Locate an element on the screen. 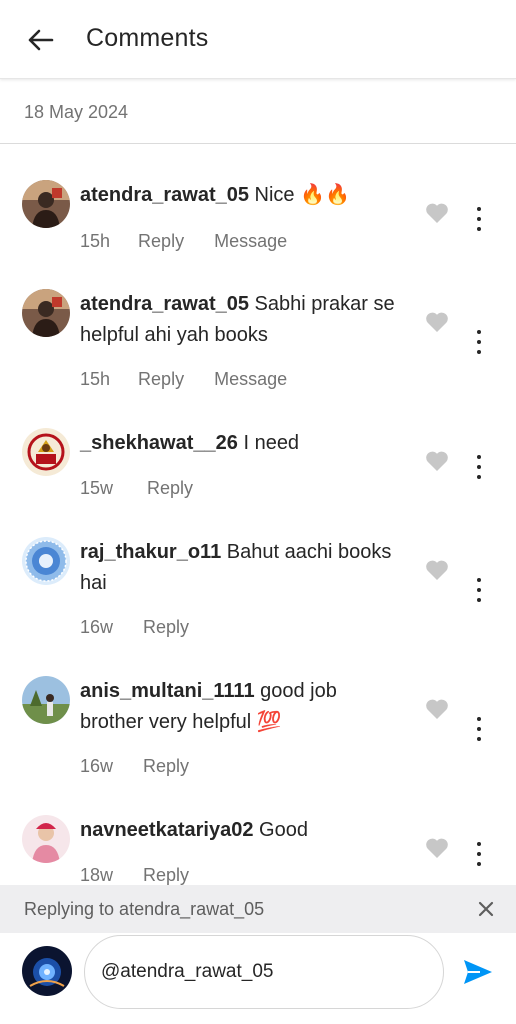  arrow-left-icon is located at coordinates (41, 40).